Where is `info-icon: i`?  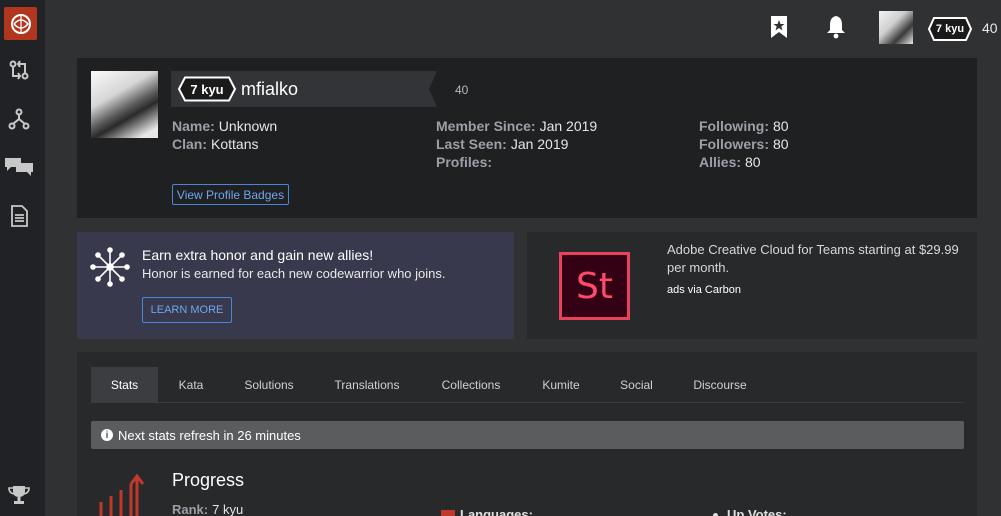
info-icon: i is located at coordinates (107, 435).